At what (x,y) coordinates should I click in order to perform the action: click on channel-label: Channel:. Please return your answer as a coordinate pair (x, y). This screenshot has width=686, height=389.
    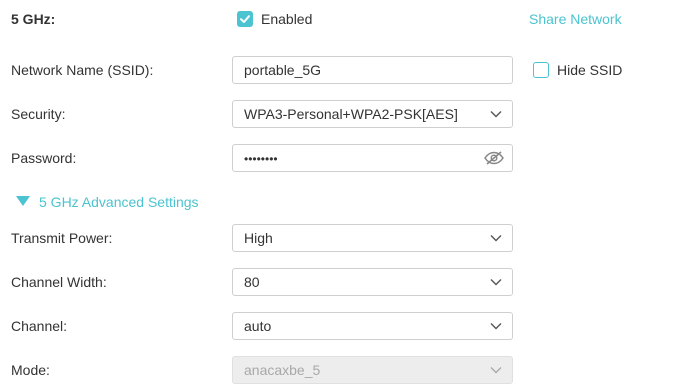
    Looking at the image, I should click on (39, 326).